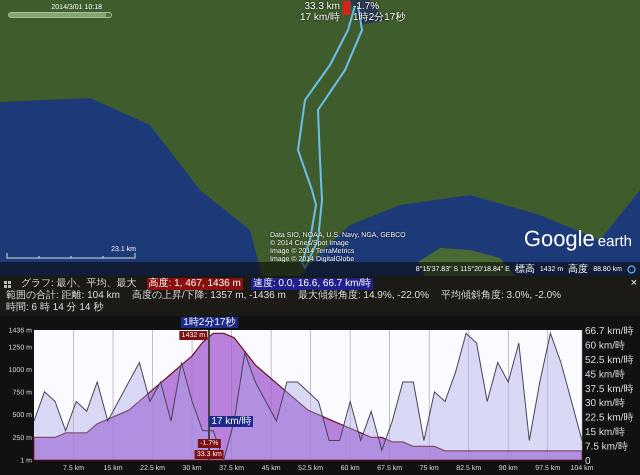 The height and width of the screenshot is (475, 640). Describe the element at coordinates (609, 418) in the screenshot. I see `speed-axis-label: 22.5 km/時` at that location.